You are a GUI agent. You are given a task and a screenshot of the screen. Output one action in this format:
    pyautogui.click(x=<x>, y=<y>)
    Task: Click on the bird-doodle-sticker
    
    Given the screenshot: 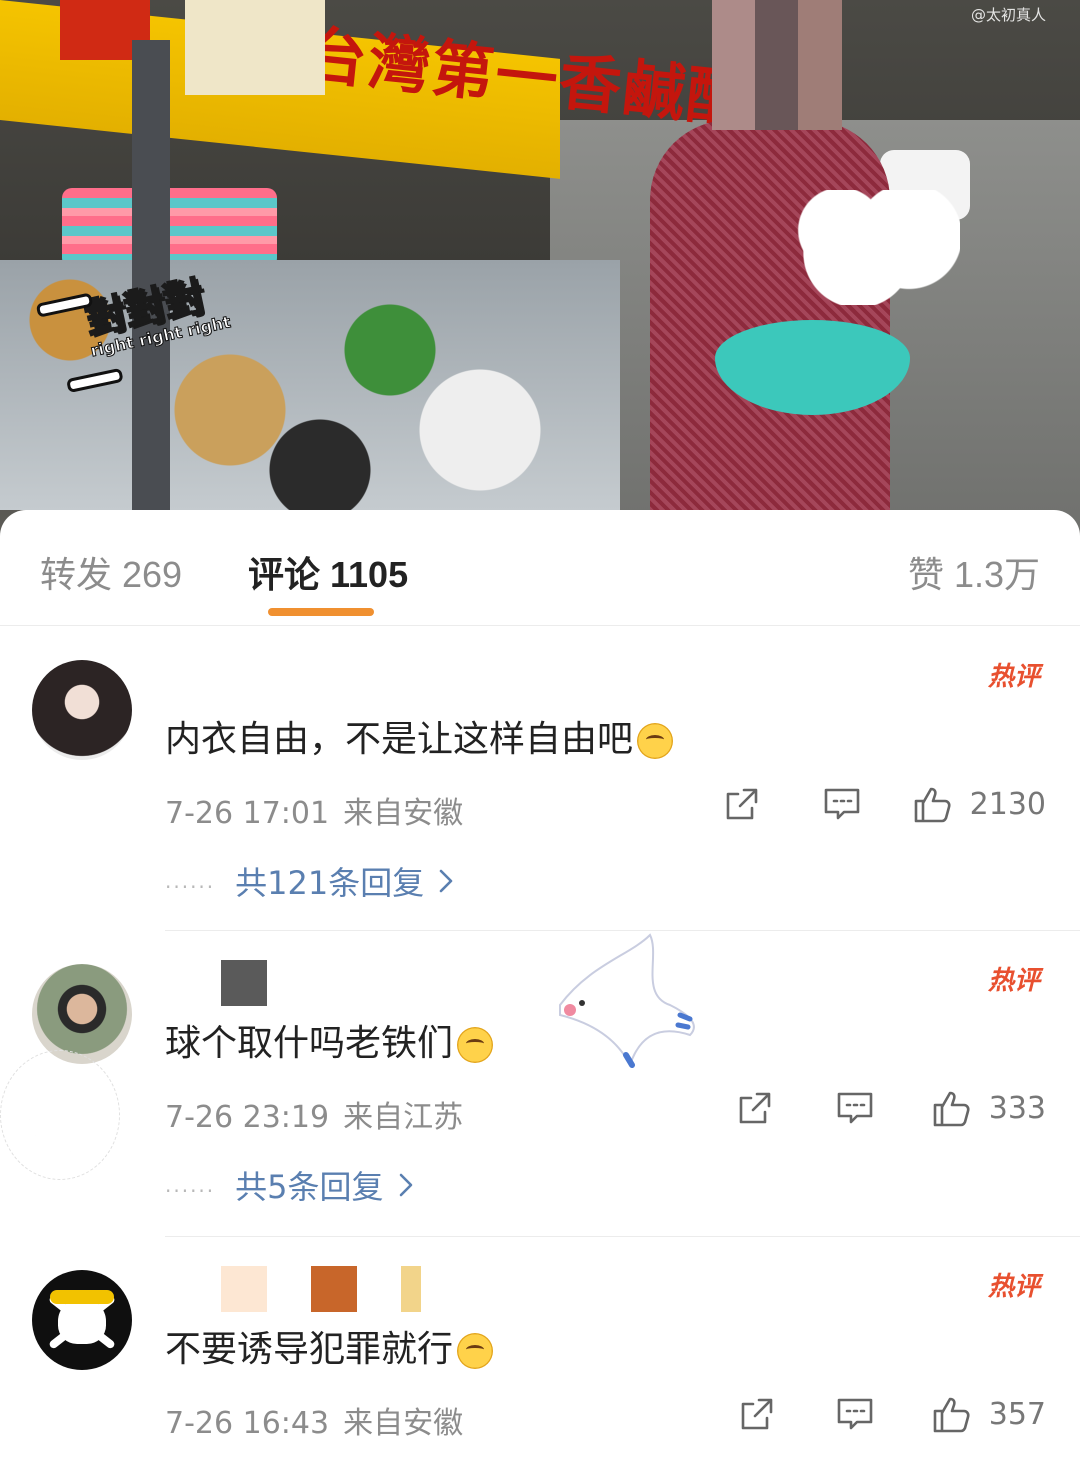 What is the action you would take?
    pyautogui.click(x=625, y=995)
    